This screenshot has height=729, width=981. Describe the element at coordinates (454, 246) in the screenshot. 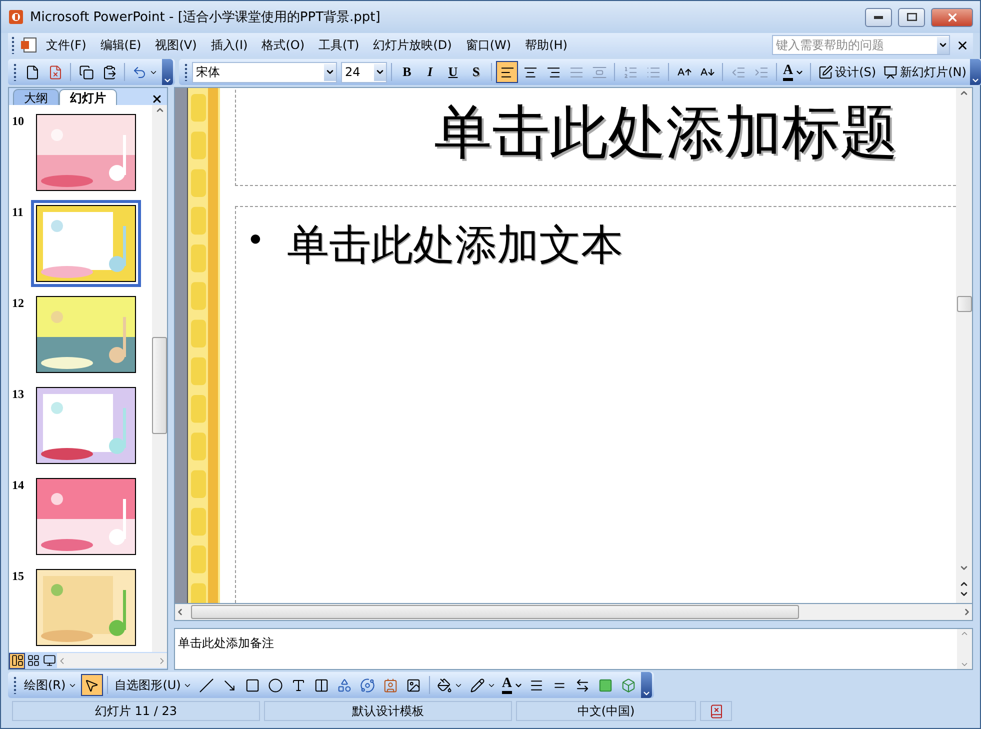

I see `slide-body-text: 单击此处添加文本` at that location.